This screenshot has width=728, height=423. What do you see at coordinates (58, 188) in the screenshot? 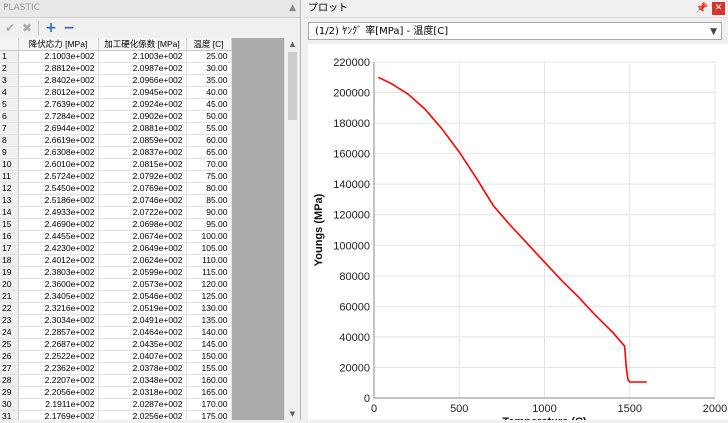
I see `yield-stress-cell: 2.5450e+002` at bounding box center [58, 188].